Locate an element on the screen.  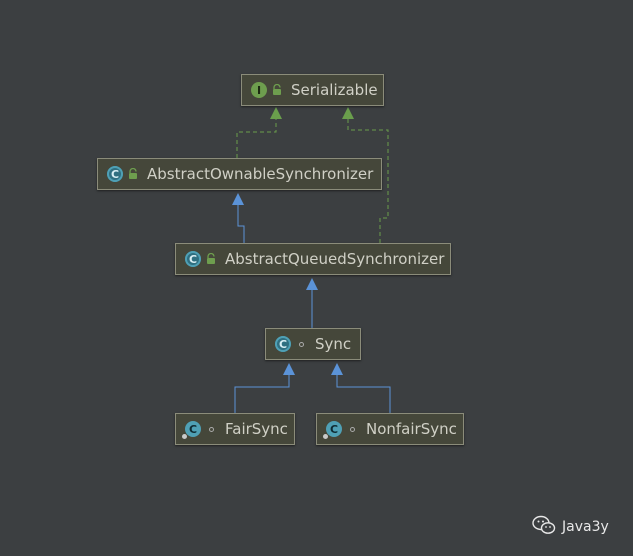
edge-nonfairsync-extends-sync is located at coordinates (361, 388).